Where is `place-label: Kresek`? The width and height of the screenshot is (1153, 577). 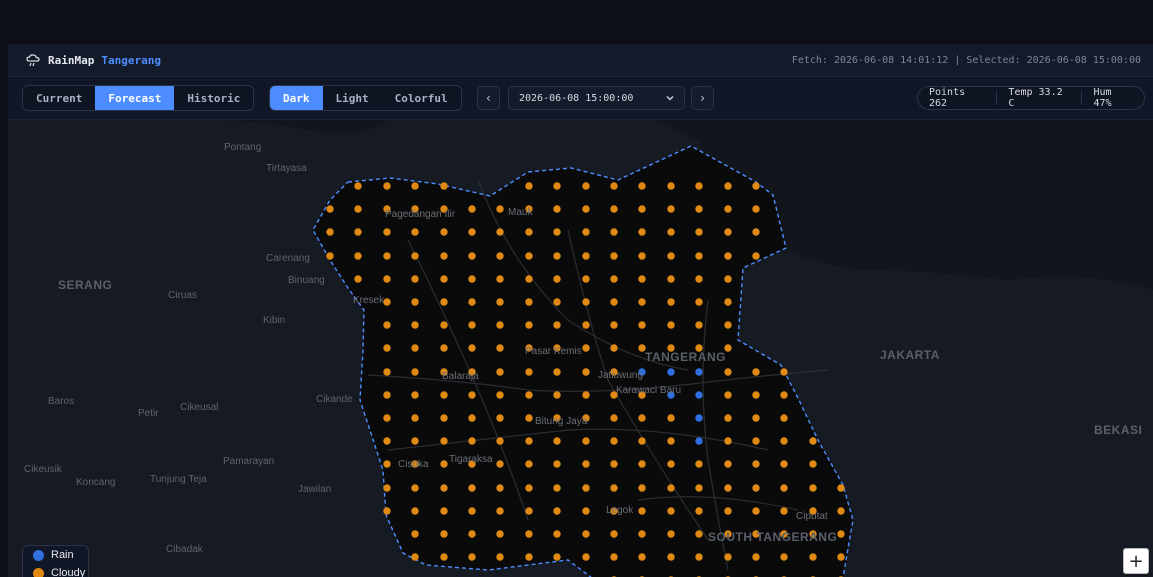
place-label: Kresek is located at coordinates (369, 300).